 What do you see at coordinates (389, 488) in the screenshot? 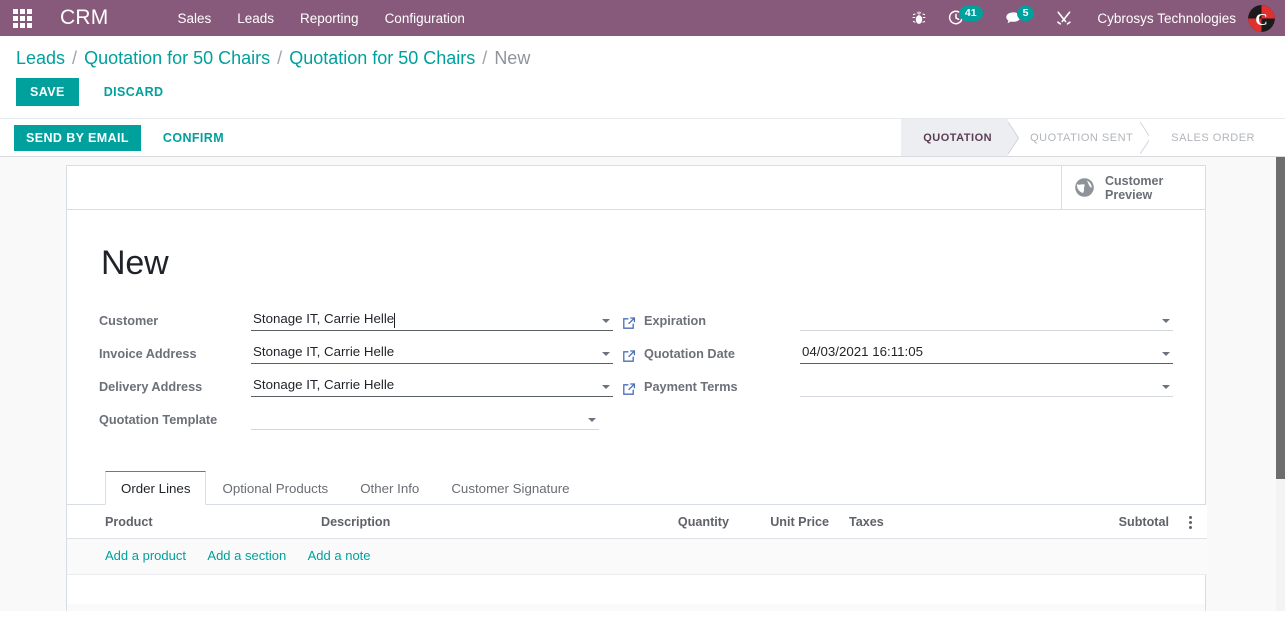
I see `tab-other-info: Other Info` at bounding box center [389, 488].